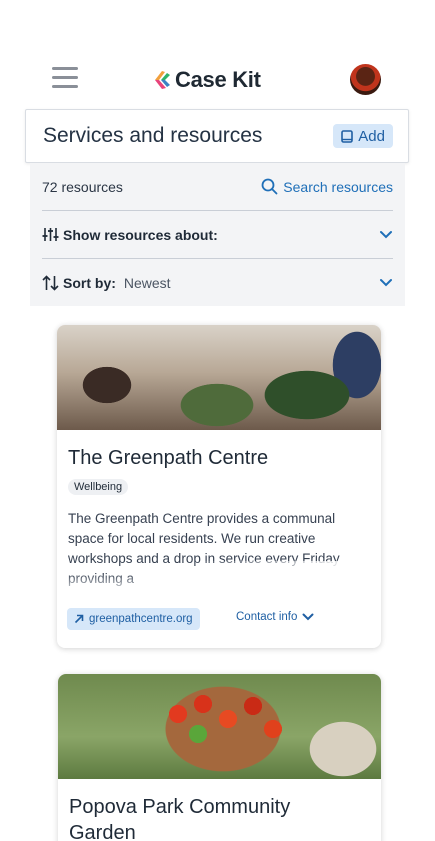  What do you see at coordinates (79, 619) in the screenshot?
I see `external-link-arrow-icon` at bounding box center [79, 619].